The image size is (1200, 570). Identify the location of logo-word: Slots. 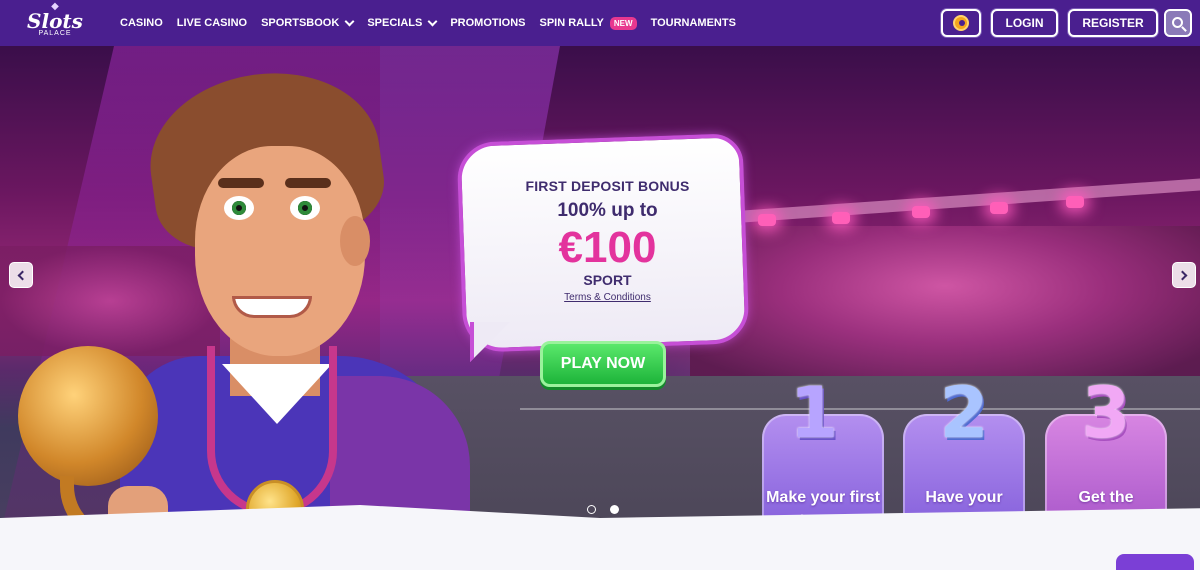
(55, 21).